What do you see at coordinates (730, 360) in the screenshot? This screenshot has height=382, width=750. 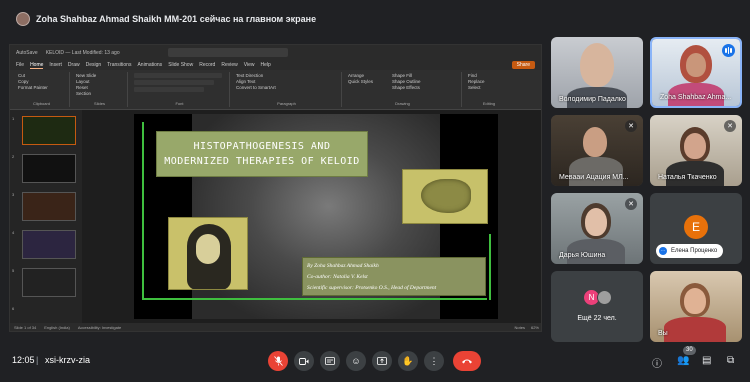 I see `activities-icon: ⧉` at bounding box center [730, 360].